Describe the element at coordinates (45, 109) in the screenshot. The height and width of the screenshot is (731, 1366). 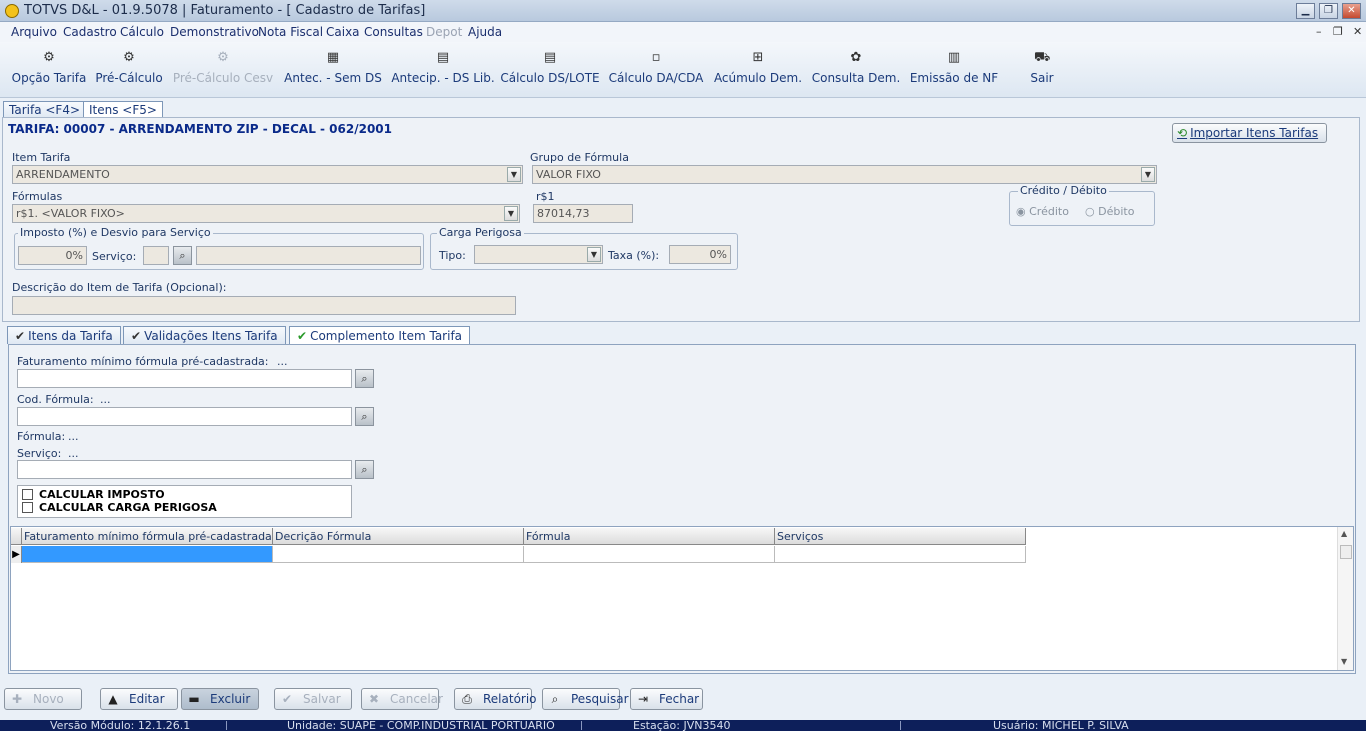
I see `tab-tarifa: Tarifa <F4>` at that location.